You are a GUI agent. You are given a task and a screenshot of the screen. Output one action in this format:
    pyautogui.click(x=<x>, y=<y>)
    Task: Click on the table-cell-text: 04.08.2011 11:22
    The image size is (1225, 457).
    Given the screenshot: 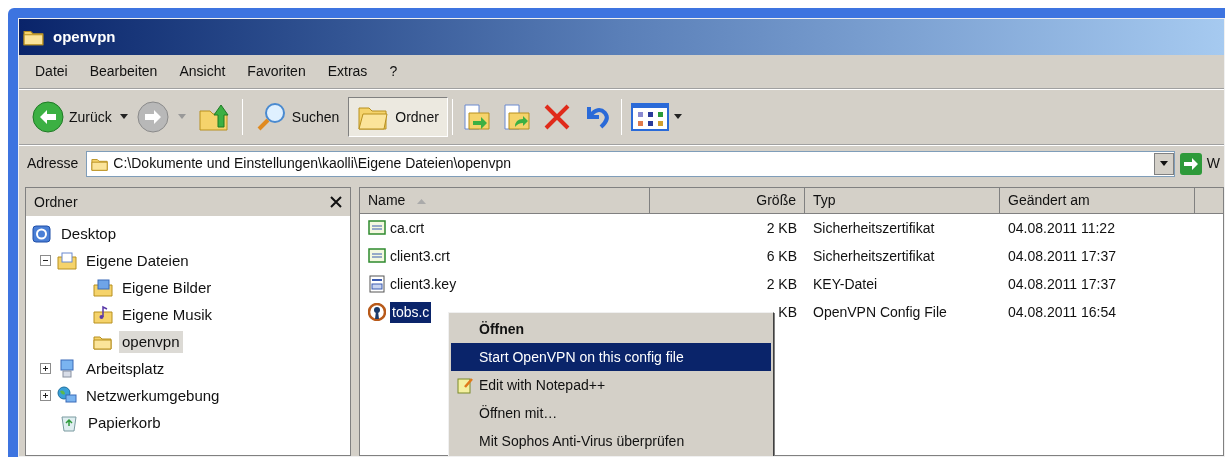 What is the action you would take?
    pyautogui.click(x=1061, y=228)
    